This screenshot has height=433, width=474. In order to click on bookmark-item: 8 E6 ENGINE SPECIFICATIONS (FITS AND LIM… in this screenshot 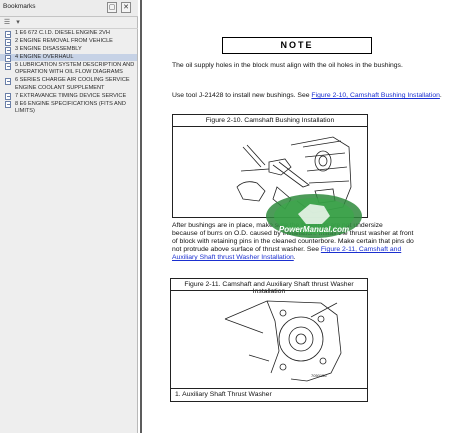, I will do `click(68, 108)`.